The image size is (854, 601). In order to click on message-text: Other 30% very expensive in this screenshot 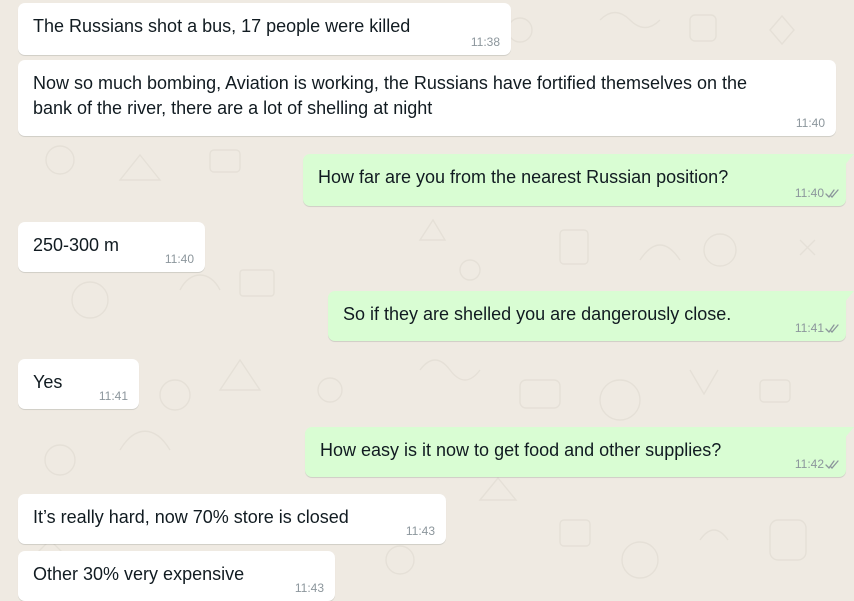, I will do `click(139, 574)`.